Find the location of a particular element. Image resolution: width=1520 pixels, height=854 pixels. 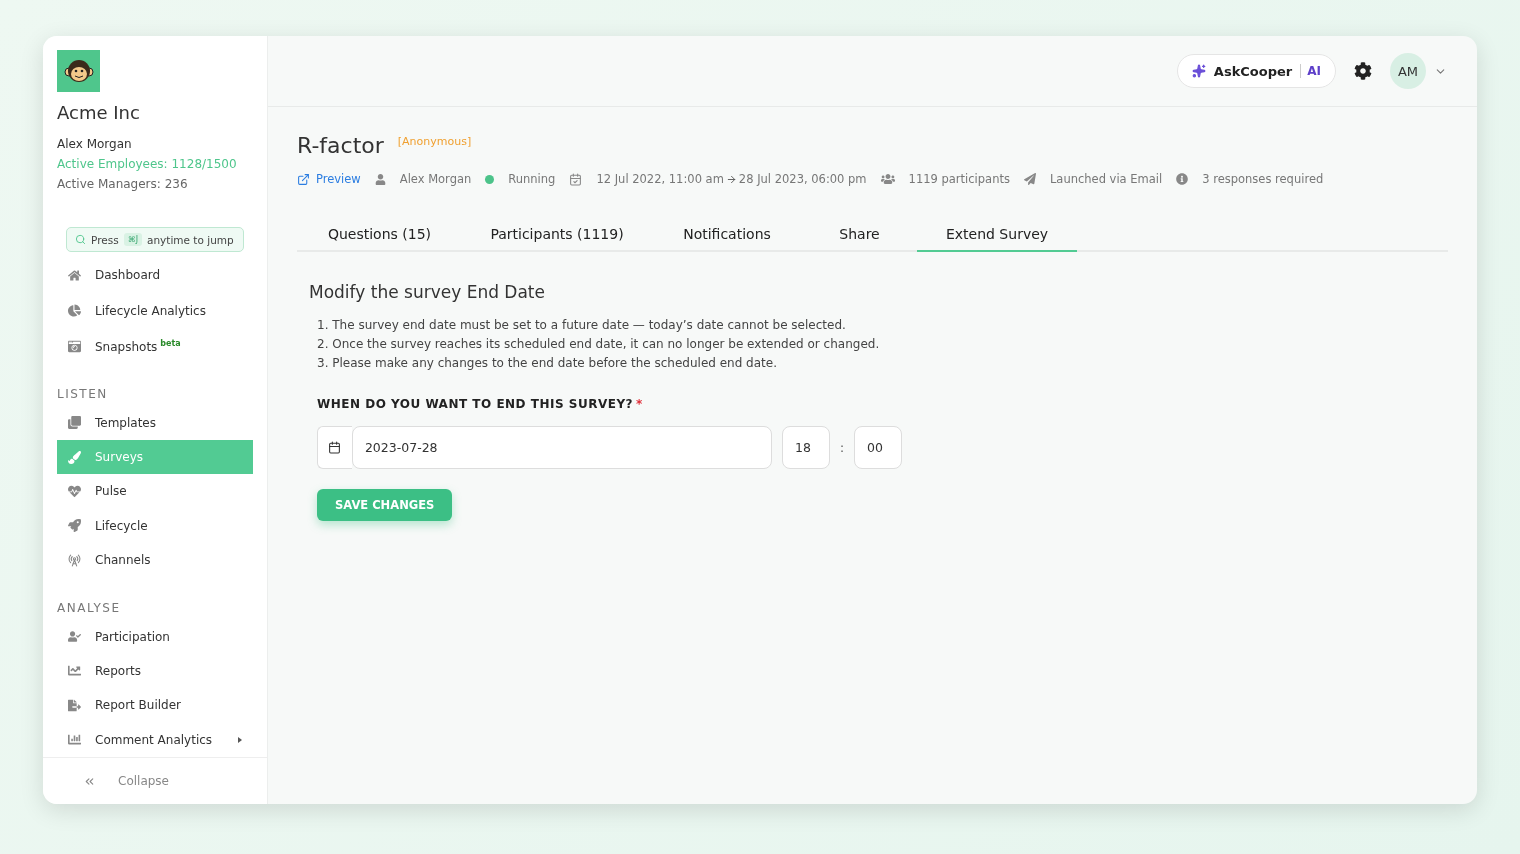

launch-method: Launched via Email is located at coordinates (1106, 179).